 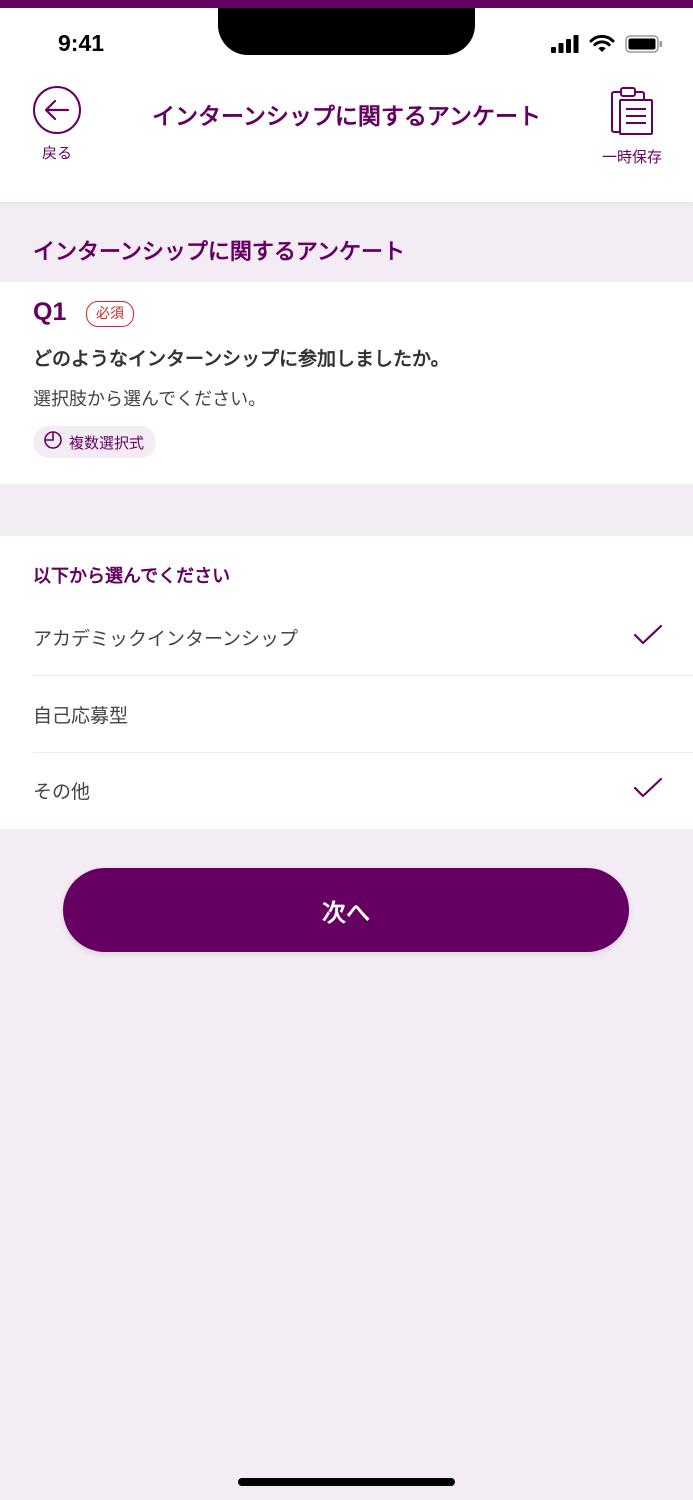 I want to click on status-time: 9:41, so click(x=81, y=43).